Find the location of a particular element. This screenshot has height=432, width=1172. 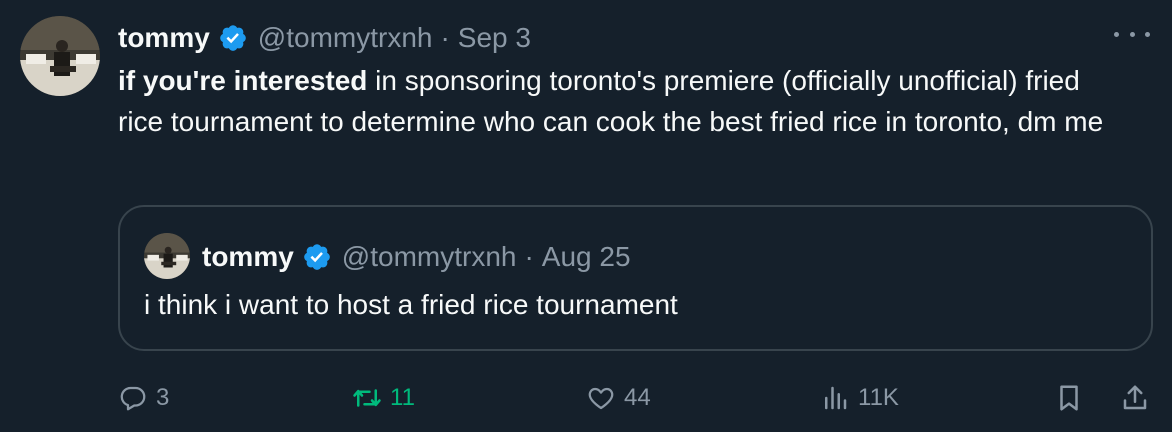

bookmark-button is located at coordinates (1069, 398).